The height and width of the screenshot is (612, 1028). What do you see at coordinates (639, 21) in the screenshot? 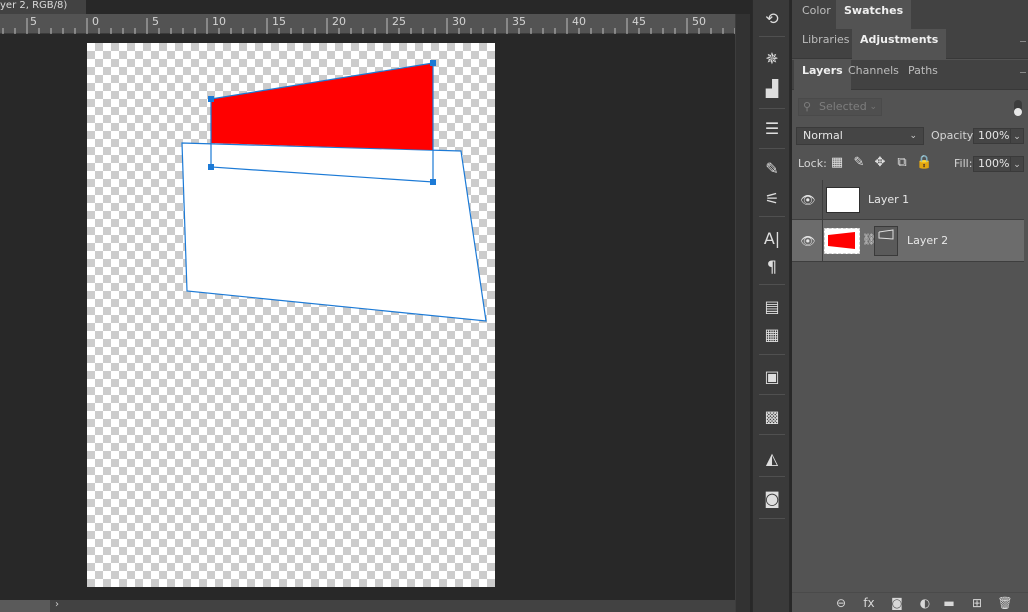
I see `ruler-label: 45` at bounding box center [639, 21].